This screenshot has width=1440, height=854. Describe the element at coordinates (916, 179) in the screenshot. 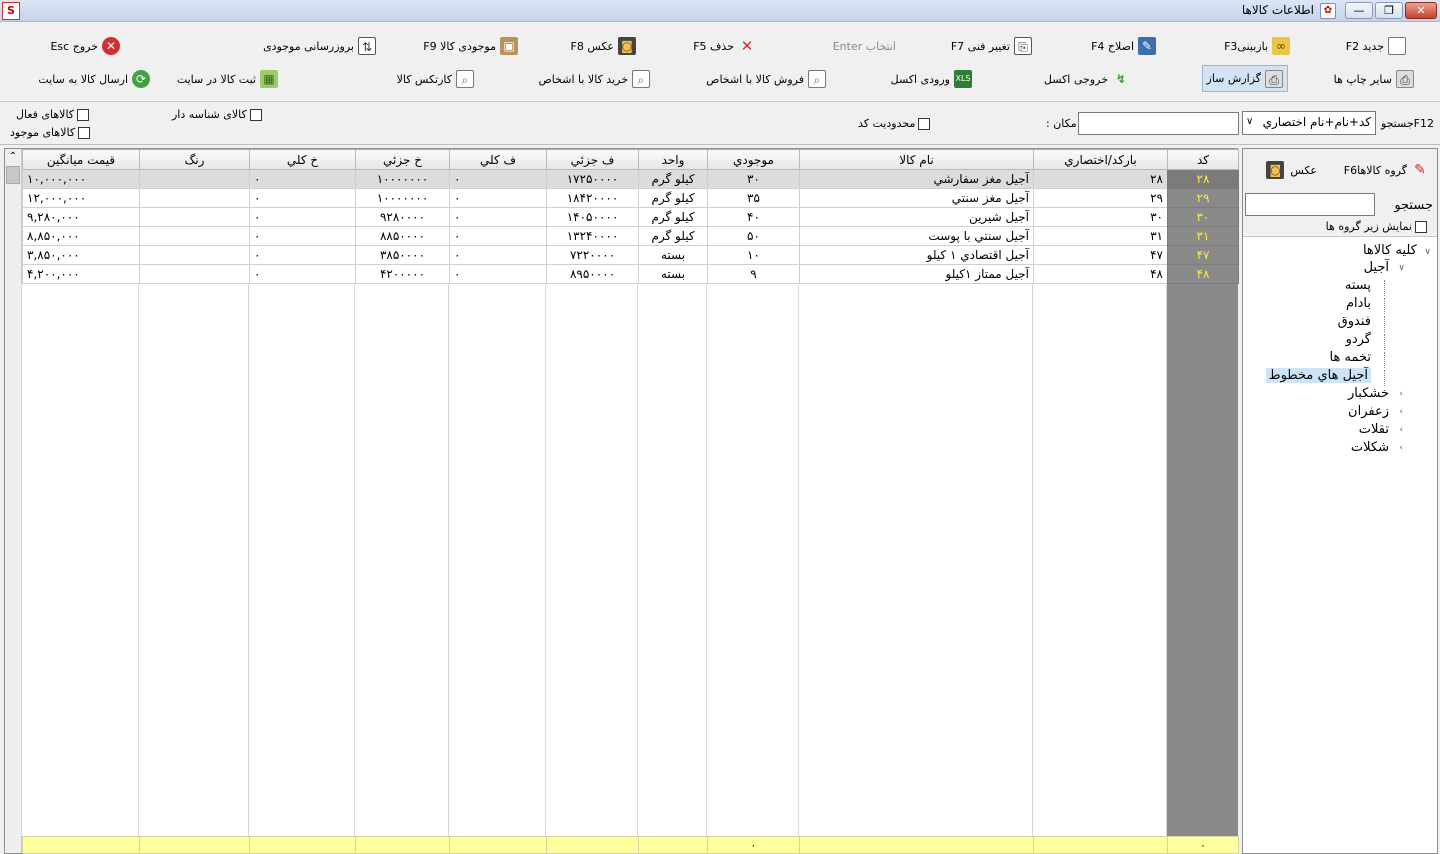

I see `cell-name: آجیل مغز سفارشي` at that location.